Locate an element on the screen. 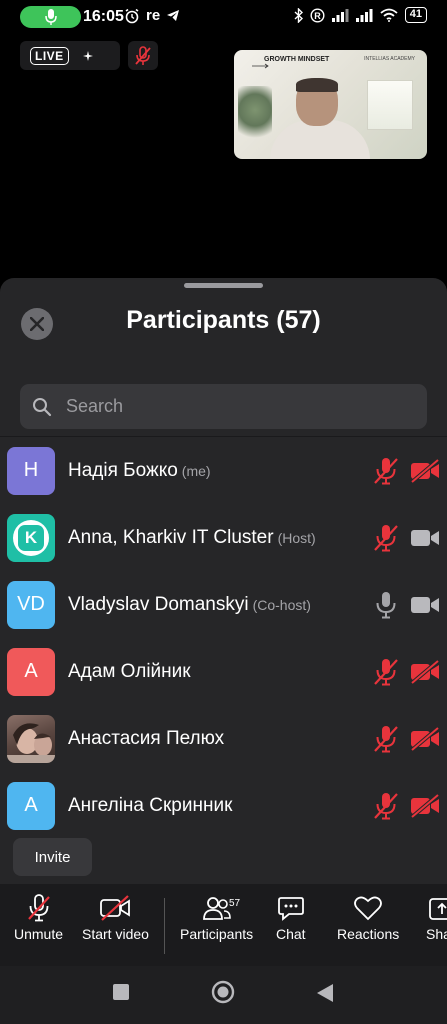 The image size is (447, 1024). registered-icon: R is located at coordinates (317, 15).